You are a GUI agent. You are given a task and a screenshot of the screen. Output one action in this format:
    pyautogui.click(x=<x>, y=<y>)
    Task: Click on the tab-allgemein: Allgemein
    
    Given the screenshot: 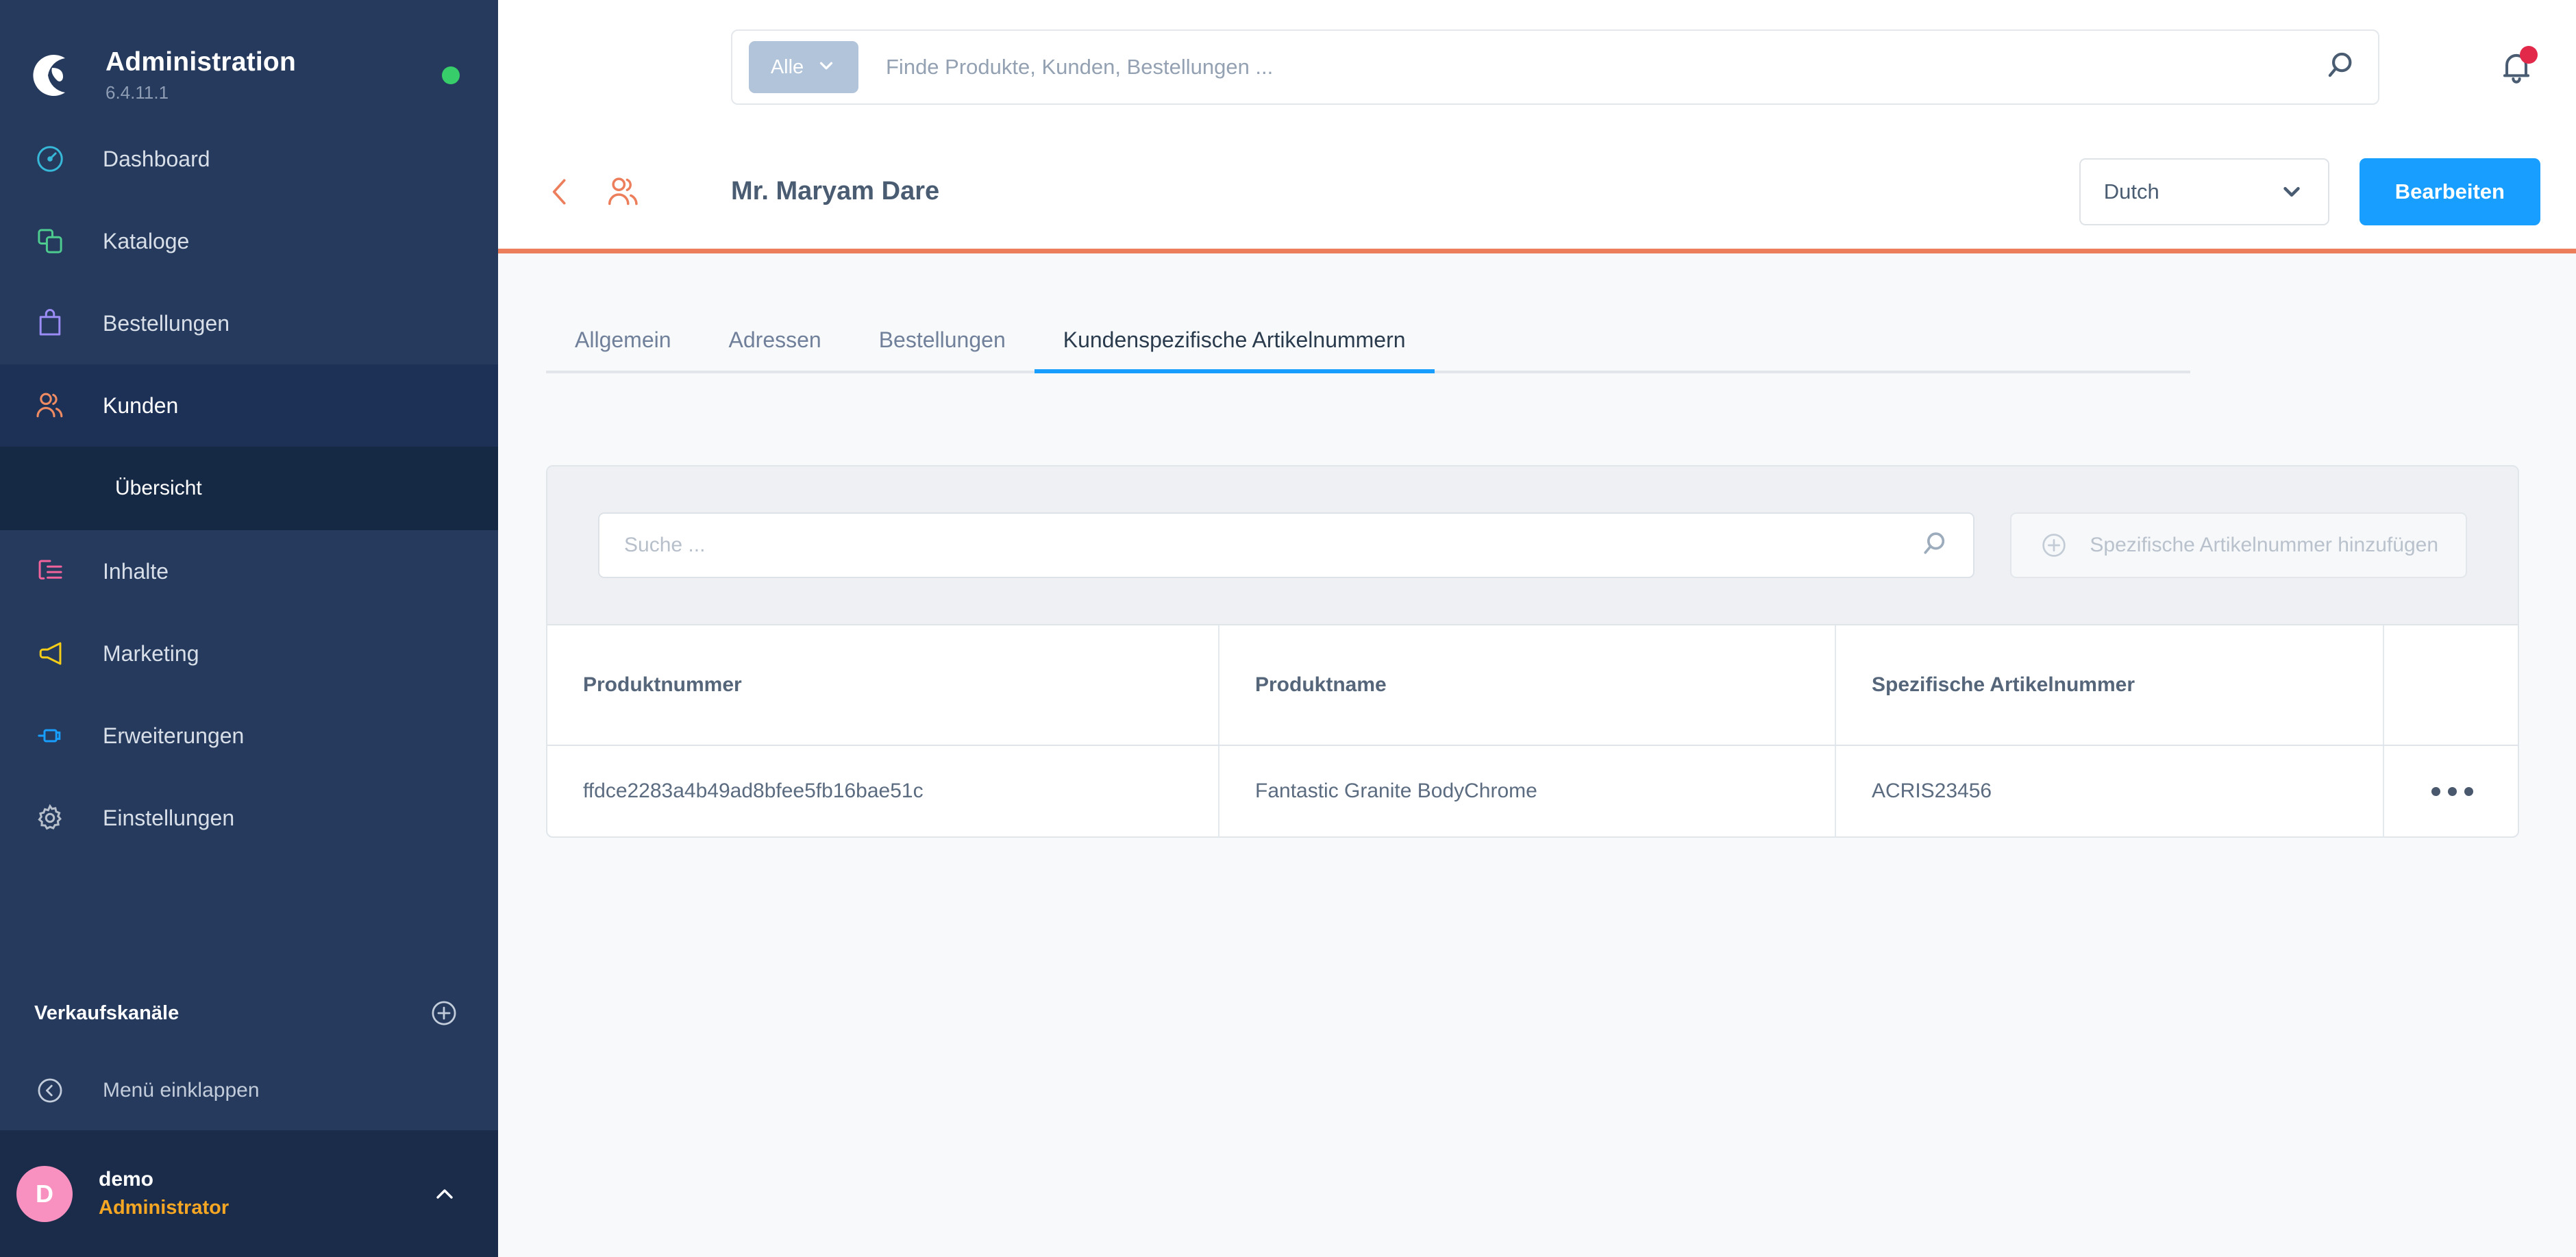 What is the action you would take?
    pyautogui.click(x=623, y=349)
    